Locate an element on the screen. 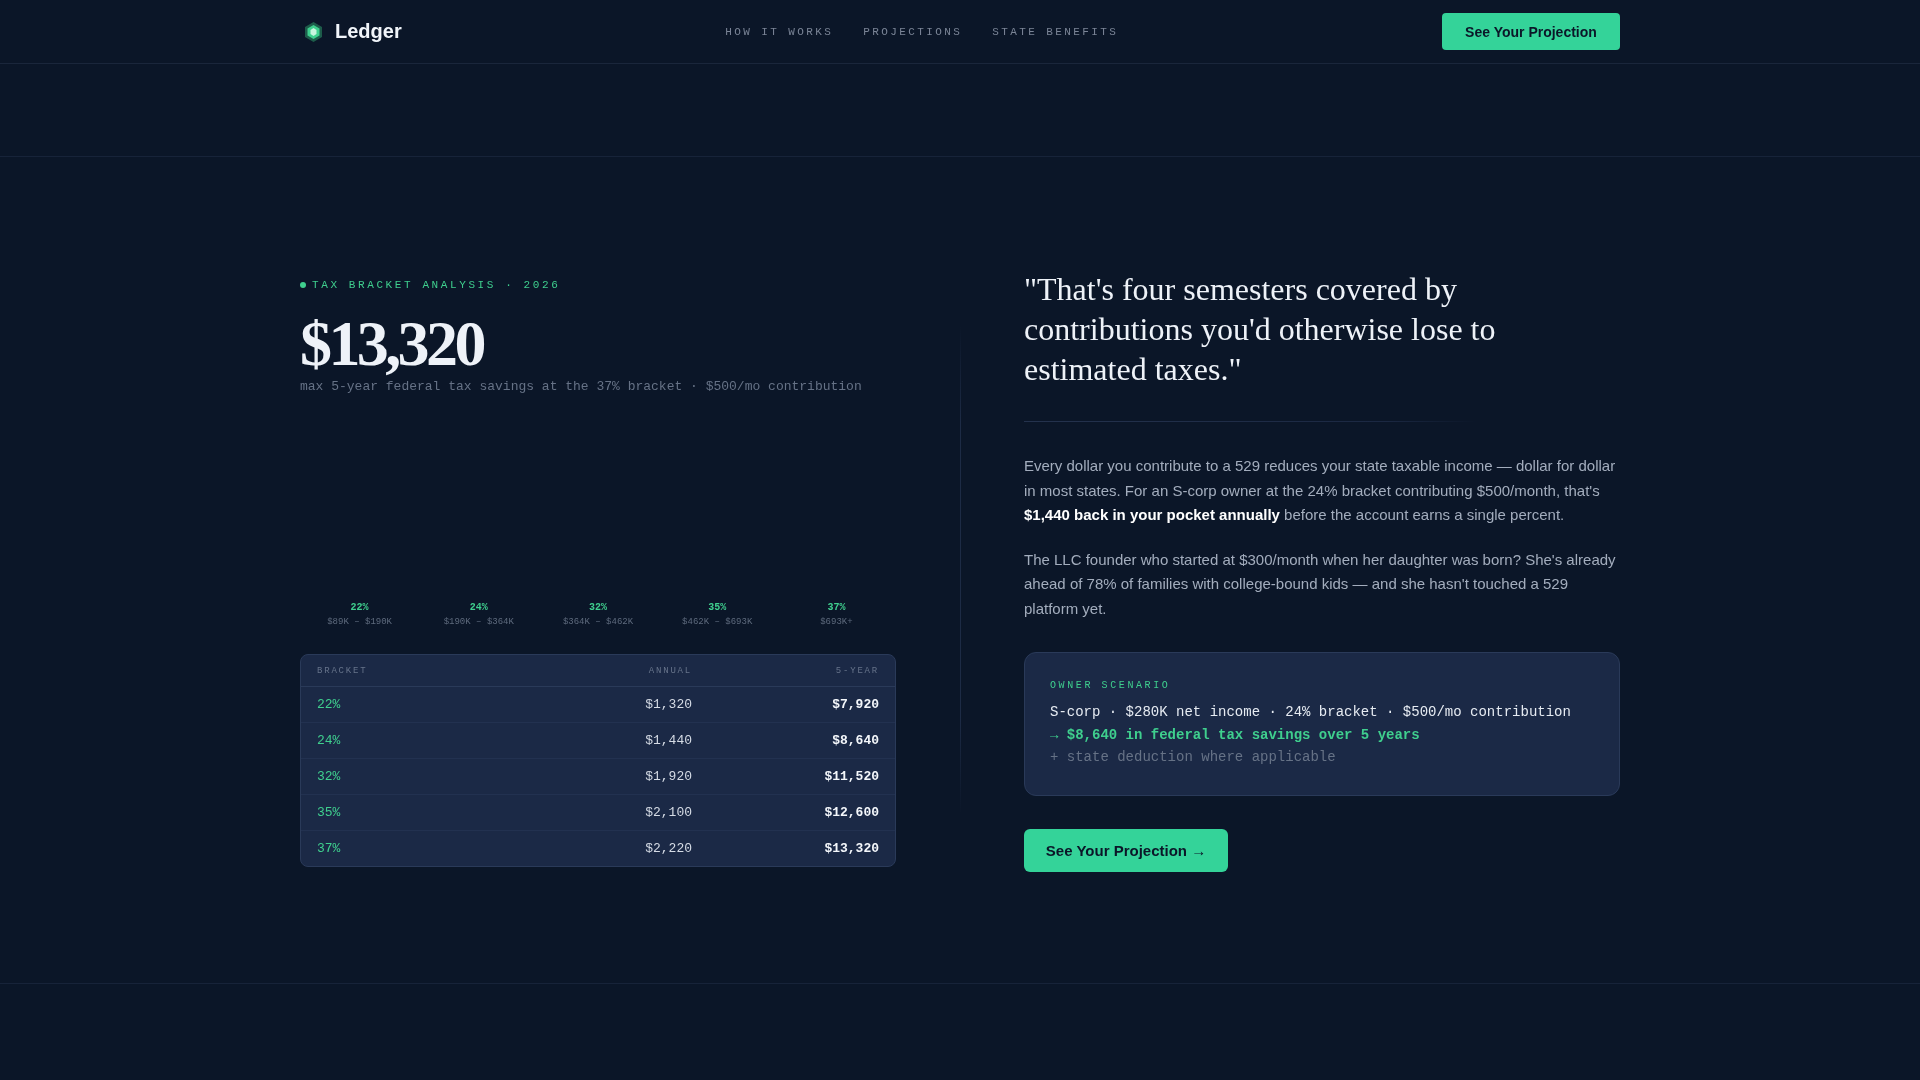  nav-link: HOW IT WORKS is located at coordinates (779, 31).